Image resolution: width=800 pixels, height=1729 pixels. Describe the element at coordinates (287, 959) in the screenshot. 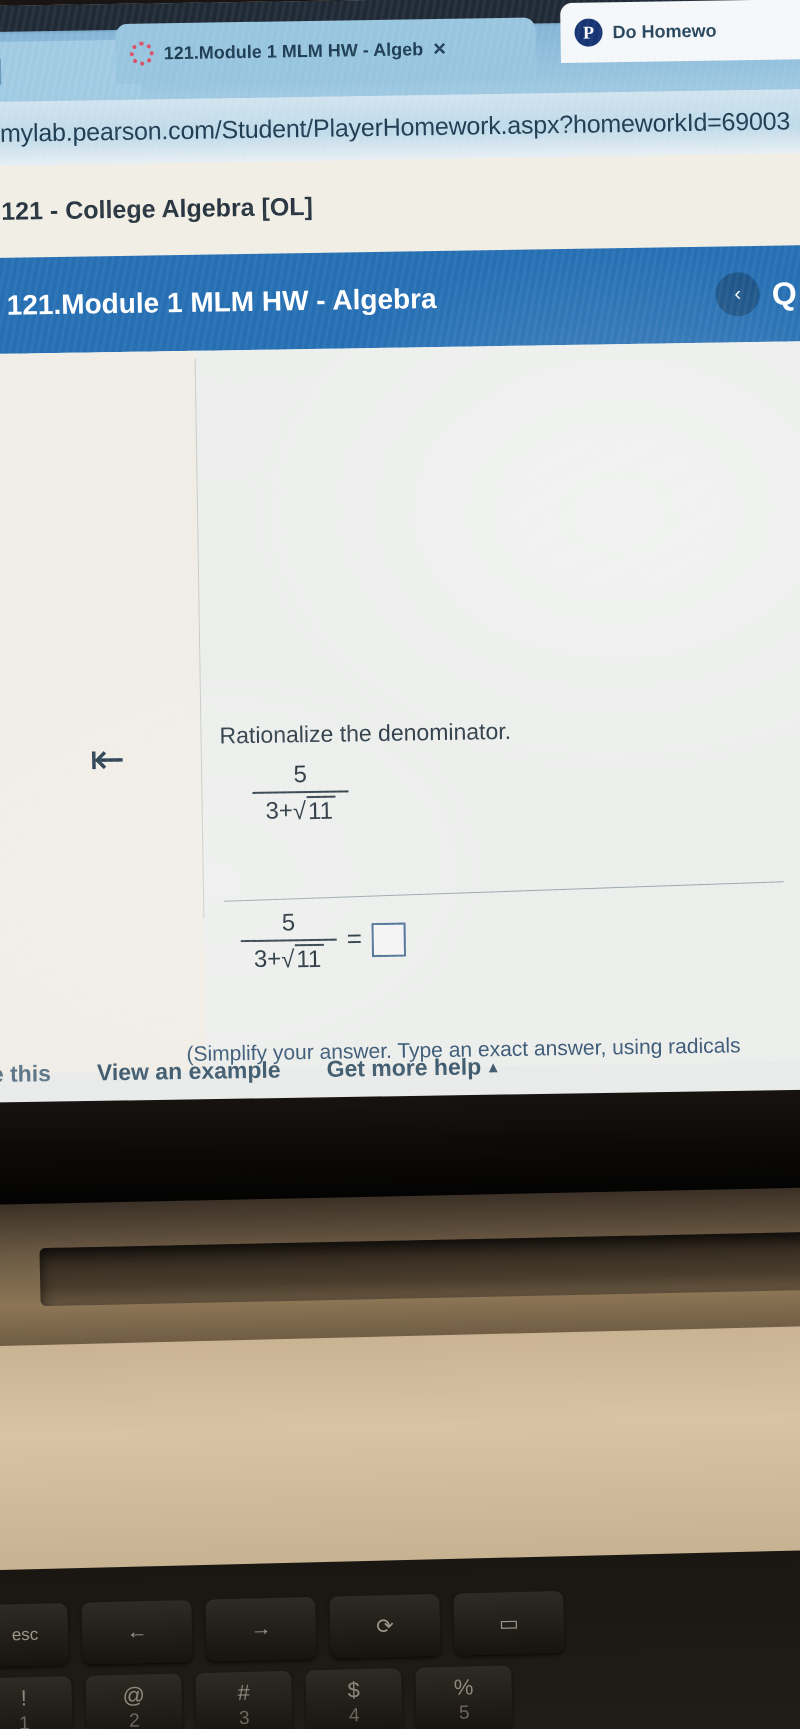

I see `answer-radical-sign-icon: √` at that location.